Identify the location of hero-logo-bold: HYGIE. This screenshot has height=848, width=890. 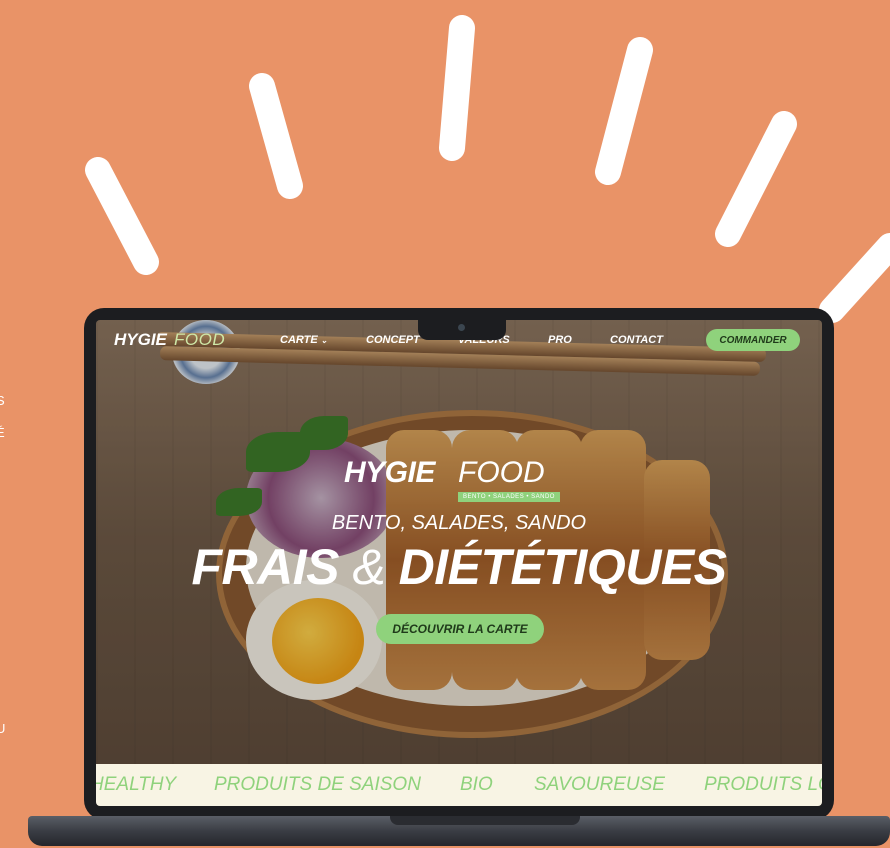
(389, 472).